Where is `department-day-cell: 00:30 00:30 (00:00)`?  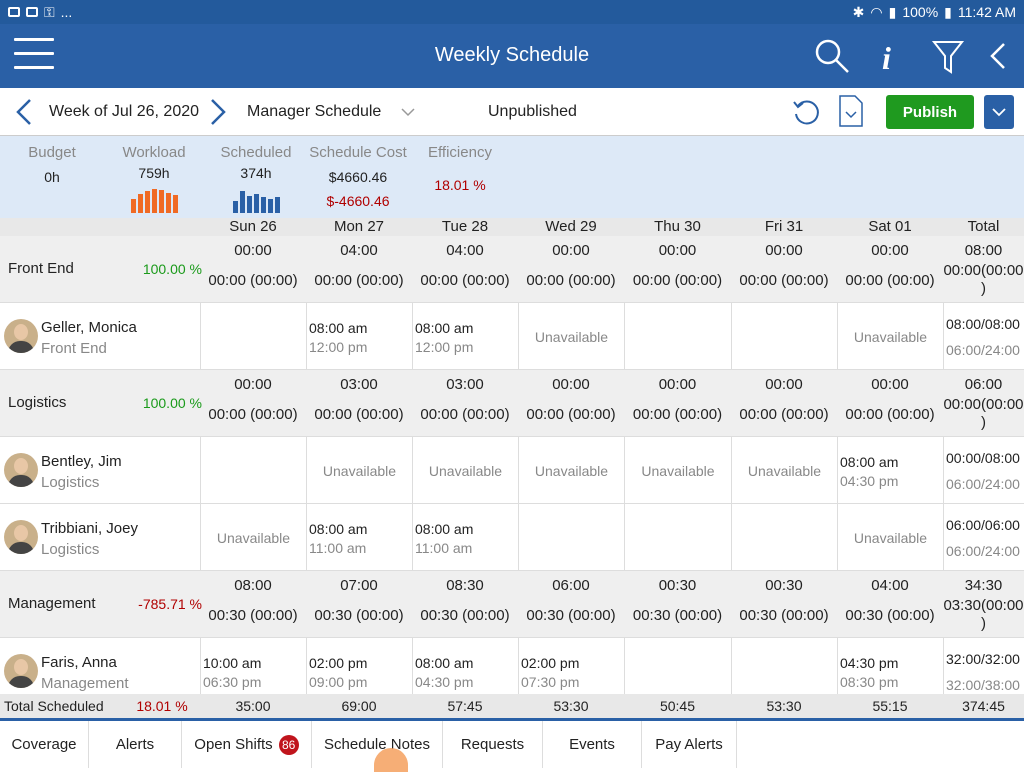
department-day-cell: 00:30 00:30 (00:00) is located at coordinates (784, 604).